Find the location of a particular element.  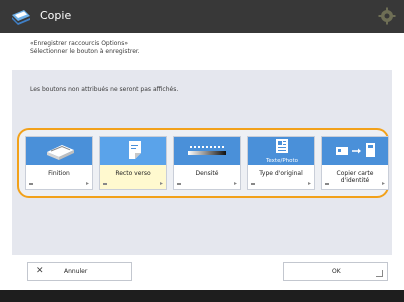

cancel-button: ✕ Annuler is located at coordinates (79, 271).